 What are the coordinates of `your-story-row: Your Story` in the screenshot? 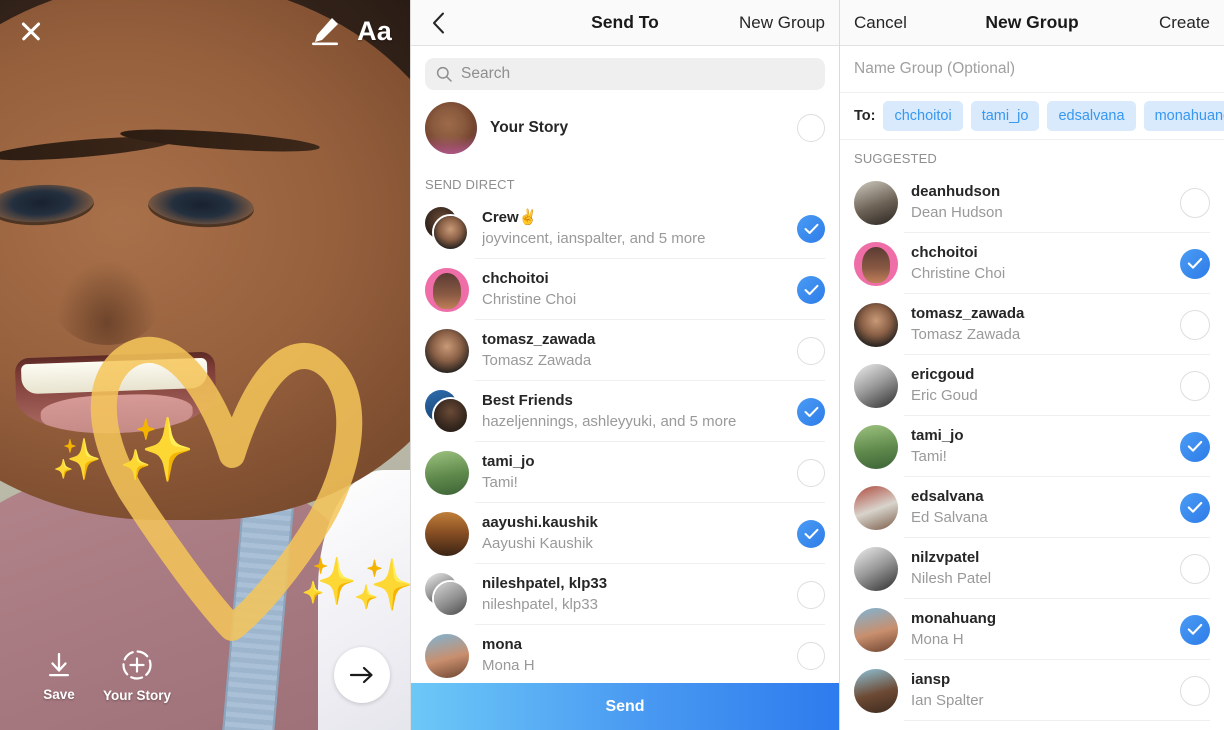 It's located at (625, 128).